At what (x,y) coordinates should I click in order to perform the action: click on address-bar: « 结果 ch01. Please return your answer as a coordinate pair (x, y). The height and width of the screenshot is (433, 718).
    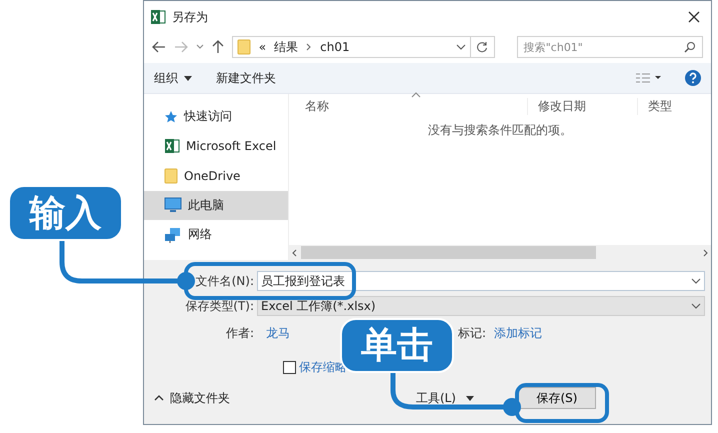
    Looking at the image, I should click on (351, 47).